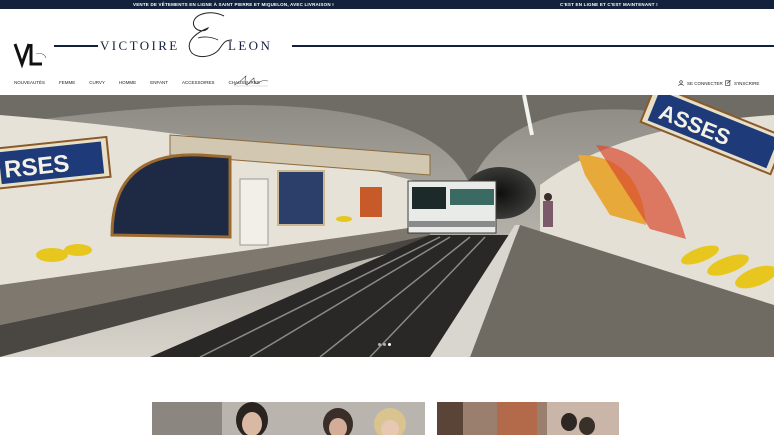  What do you see at coordinates (159, 83) in the screenshot?
I see `nav-item-enfant: ENFANT` at bounding box center [159, 83].